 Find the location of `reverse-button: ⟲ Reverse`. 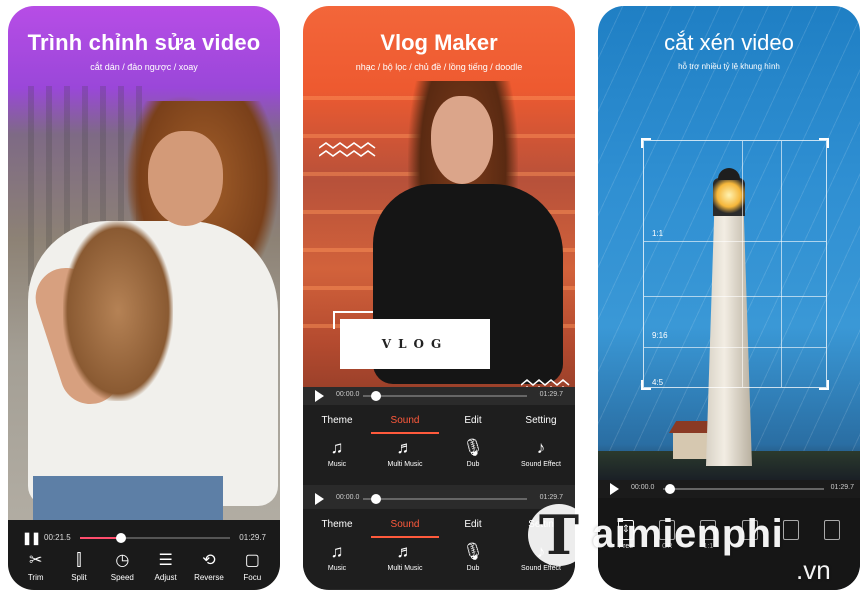

reverse-button: ⟲ Reverse is located at coordinates (208, 566).